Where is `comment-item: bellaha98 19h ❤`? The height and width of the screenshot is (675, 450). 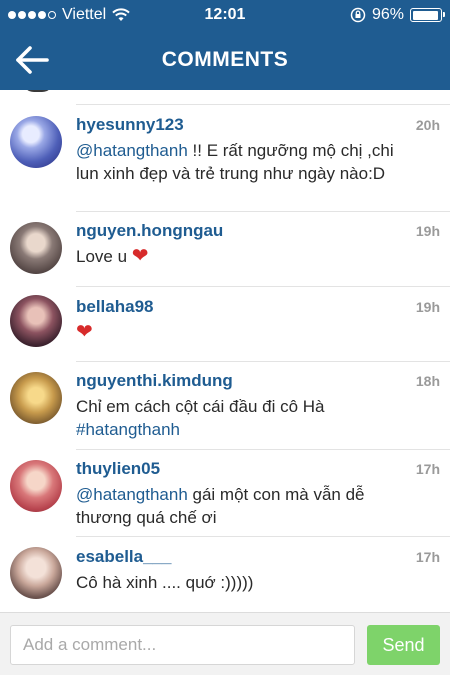
comment-item: bellaha98 19h ❤ is located at coordinates (225, 324).